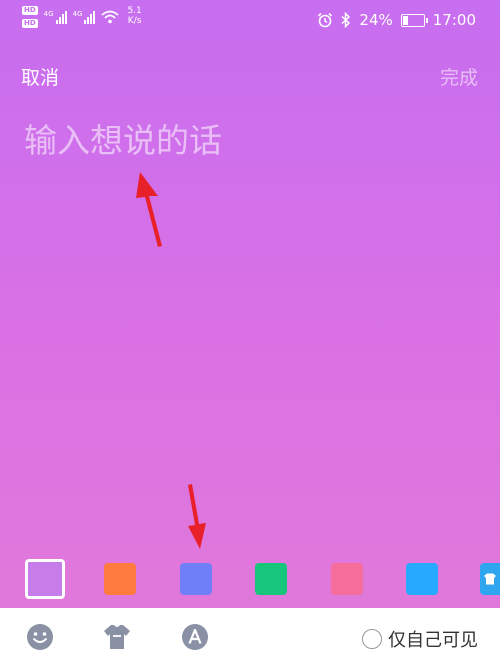  What do you see at coordinates (433, 640) in the screenshot?
I see `private-label: 仅自己可见` at bounding box center [433, 640].